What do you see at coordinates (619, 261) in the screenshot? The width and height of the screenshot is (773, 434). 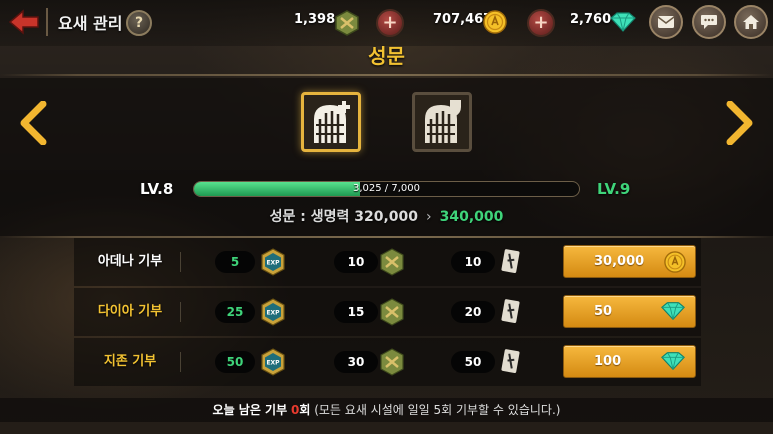 I see `donate-cost: 30,000` at bounding box center [619, 261].